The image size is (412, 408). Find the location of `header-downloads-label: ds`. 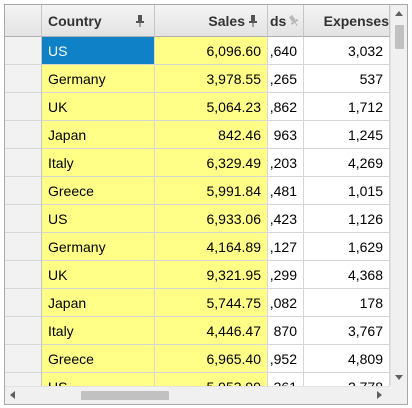

header-downloads-label: ds is located at coordinates (278, 21).